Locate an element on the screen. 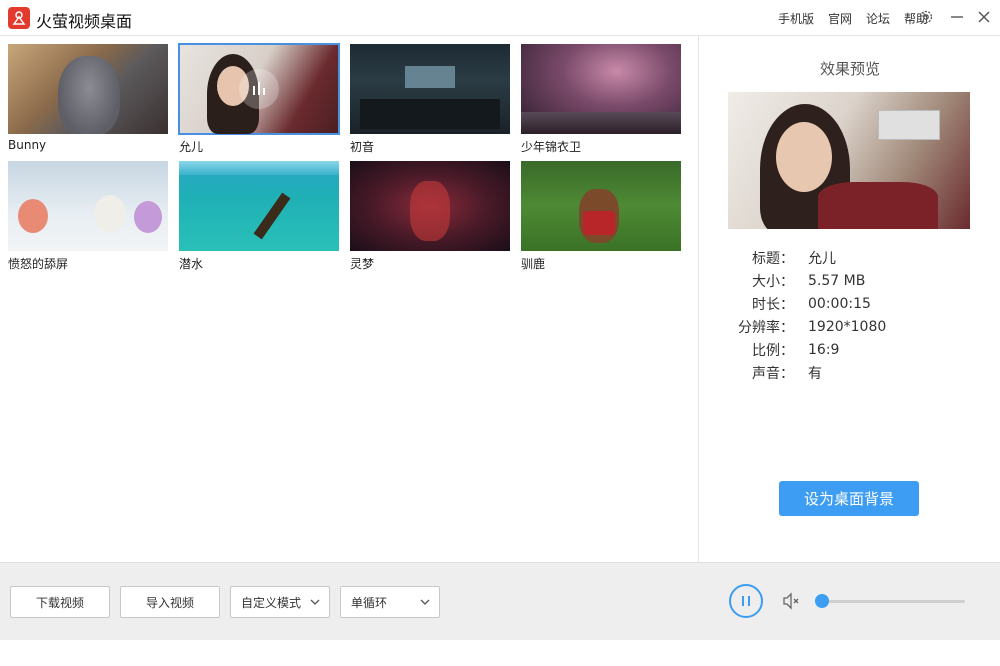 The width and height of the screenshot is (1000, 666). close-icon is located at coordinates (984, 17).